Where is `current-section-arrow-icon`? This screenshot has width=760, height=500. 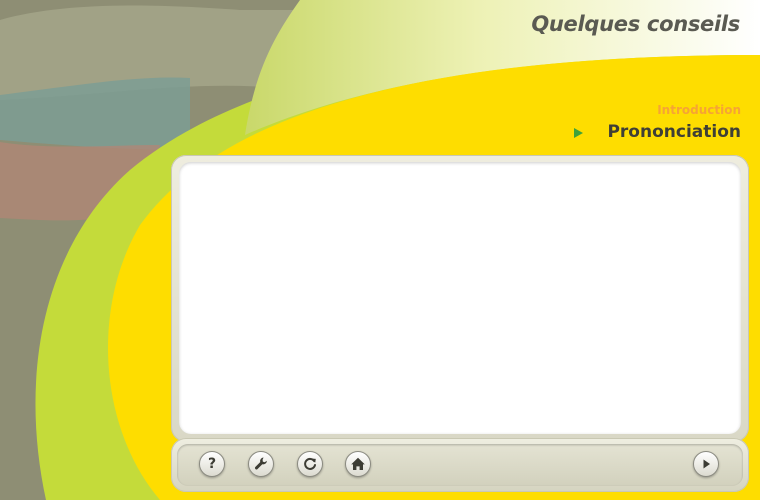
current-section-arrow-icon is located at coordinates (578, 133).